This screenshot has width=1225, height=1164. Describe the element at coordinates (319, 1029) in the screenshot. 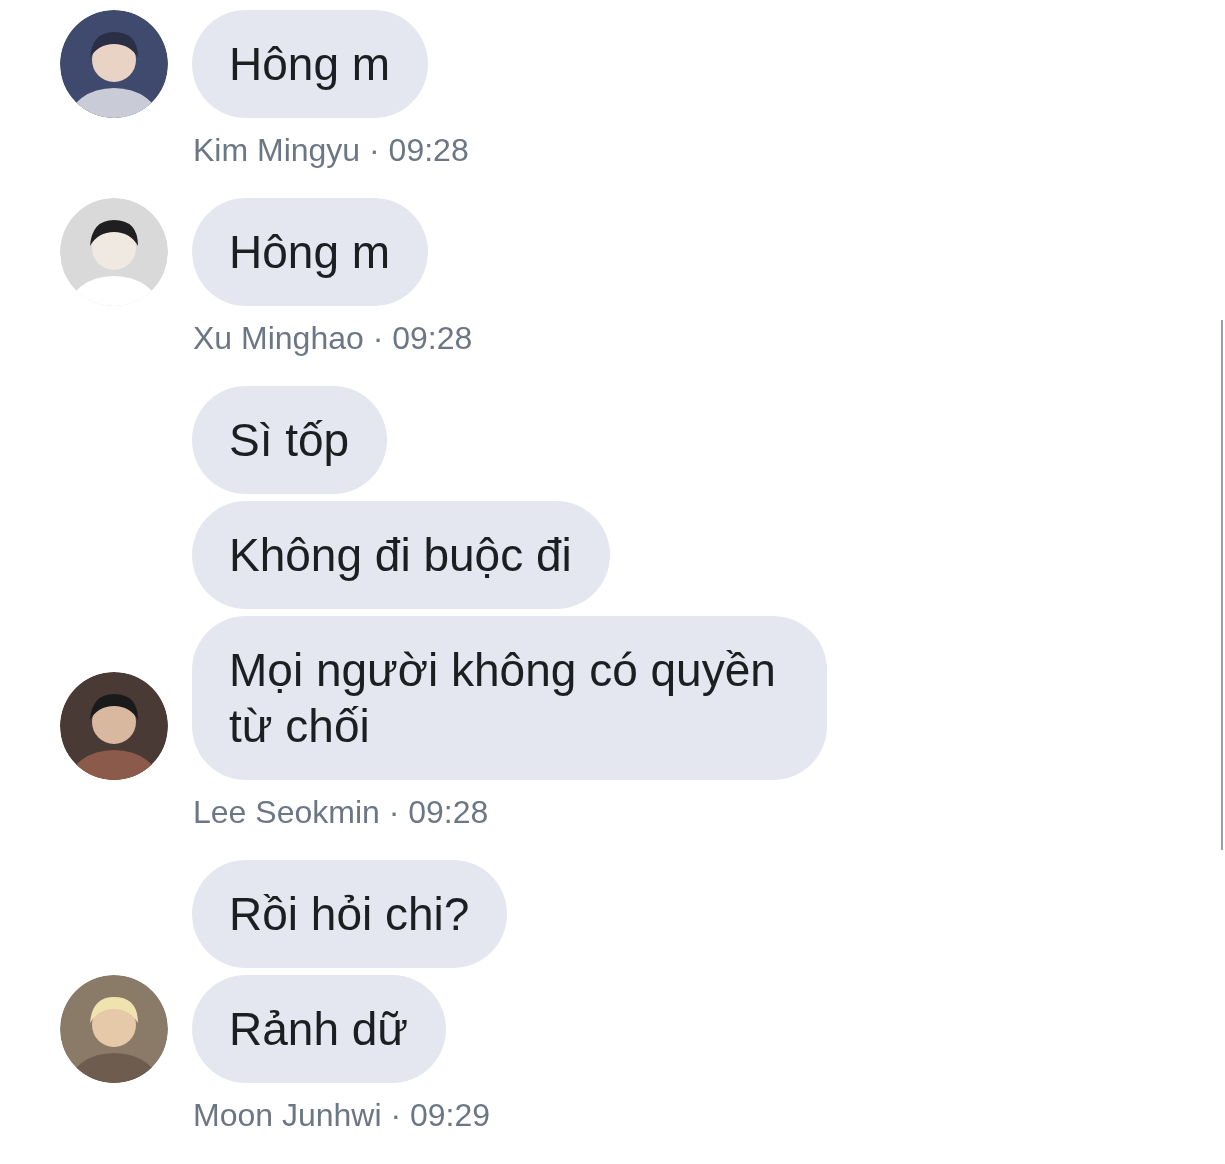

I see `message-bubble: Rảnh dữ` at that location.